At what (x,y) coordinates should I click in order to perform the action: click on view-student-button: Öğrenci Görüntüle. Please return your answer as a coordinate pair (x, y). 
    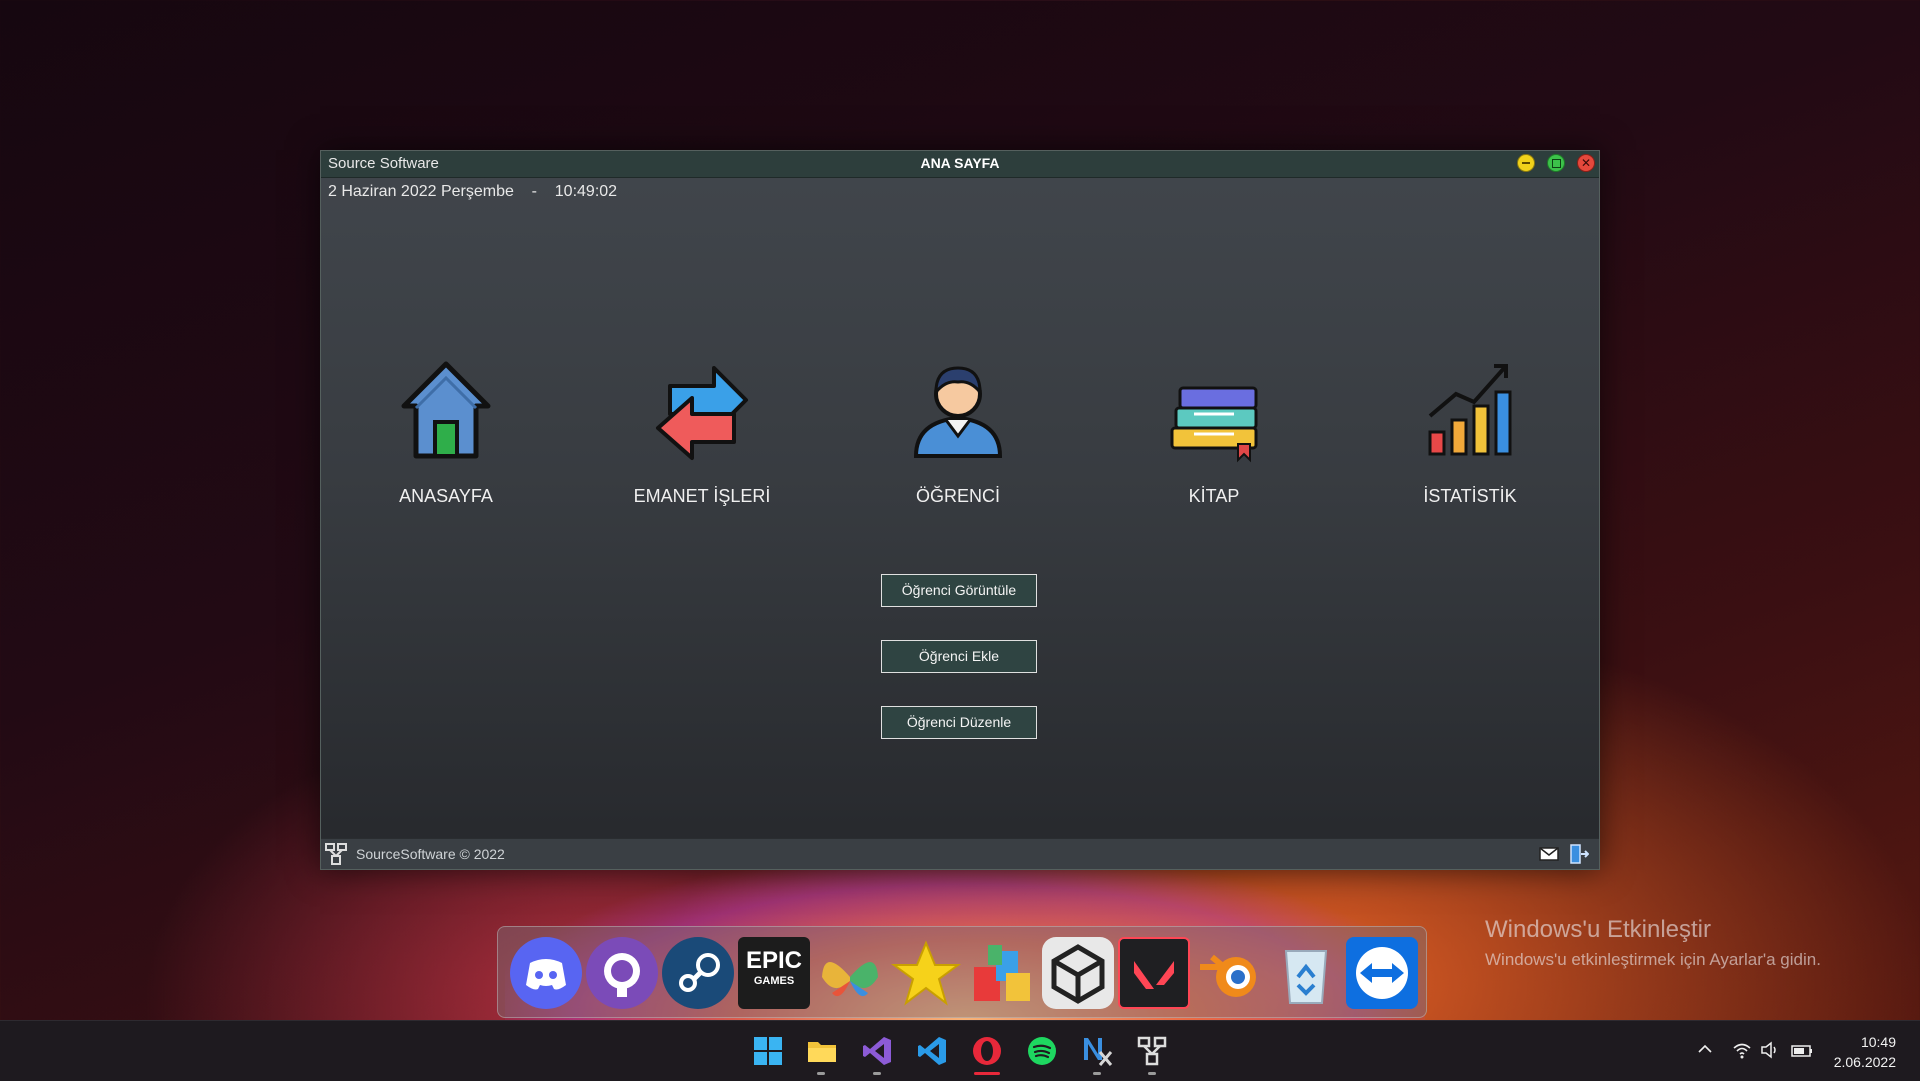
    Looking at the image, I should click on (959, 590).